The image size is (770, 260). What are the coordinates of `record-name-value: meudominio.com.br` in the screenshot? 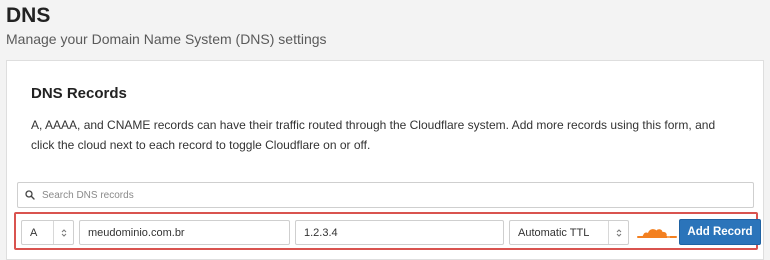 It's located at (136, 232).